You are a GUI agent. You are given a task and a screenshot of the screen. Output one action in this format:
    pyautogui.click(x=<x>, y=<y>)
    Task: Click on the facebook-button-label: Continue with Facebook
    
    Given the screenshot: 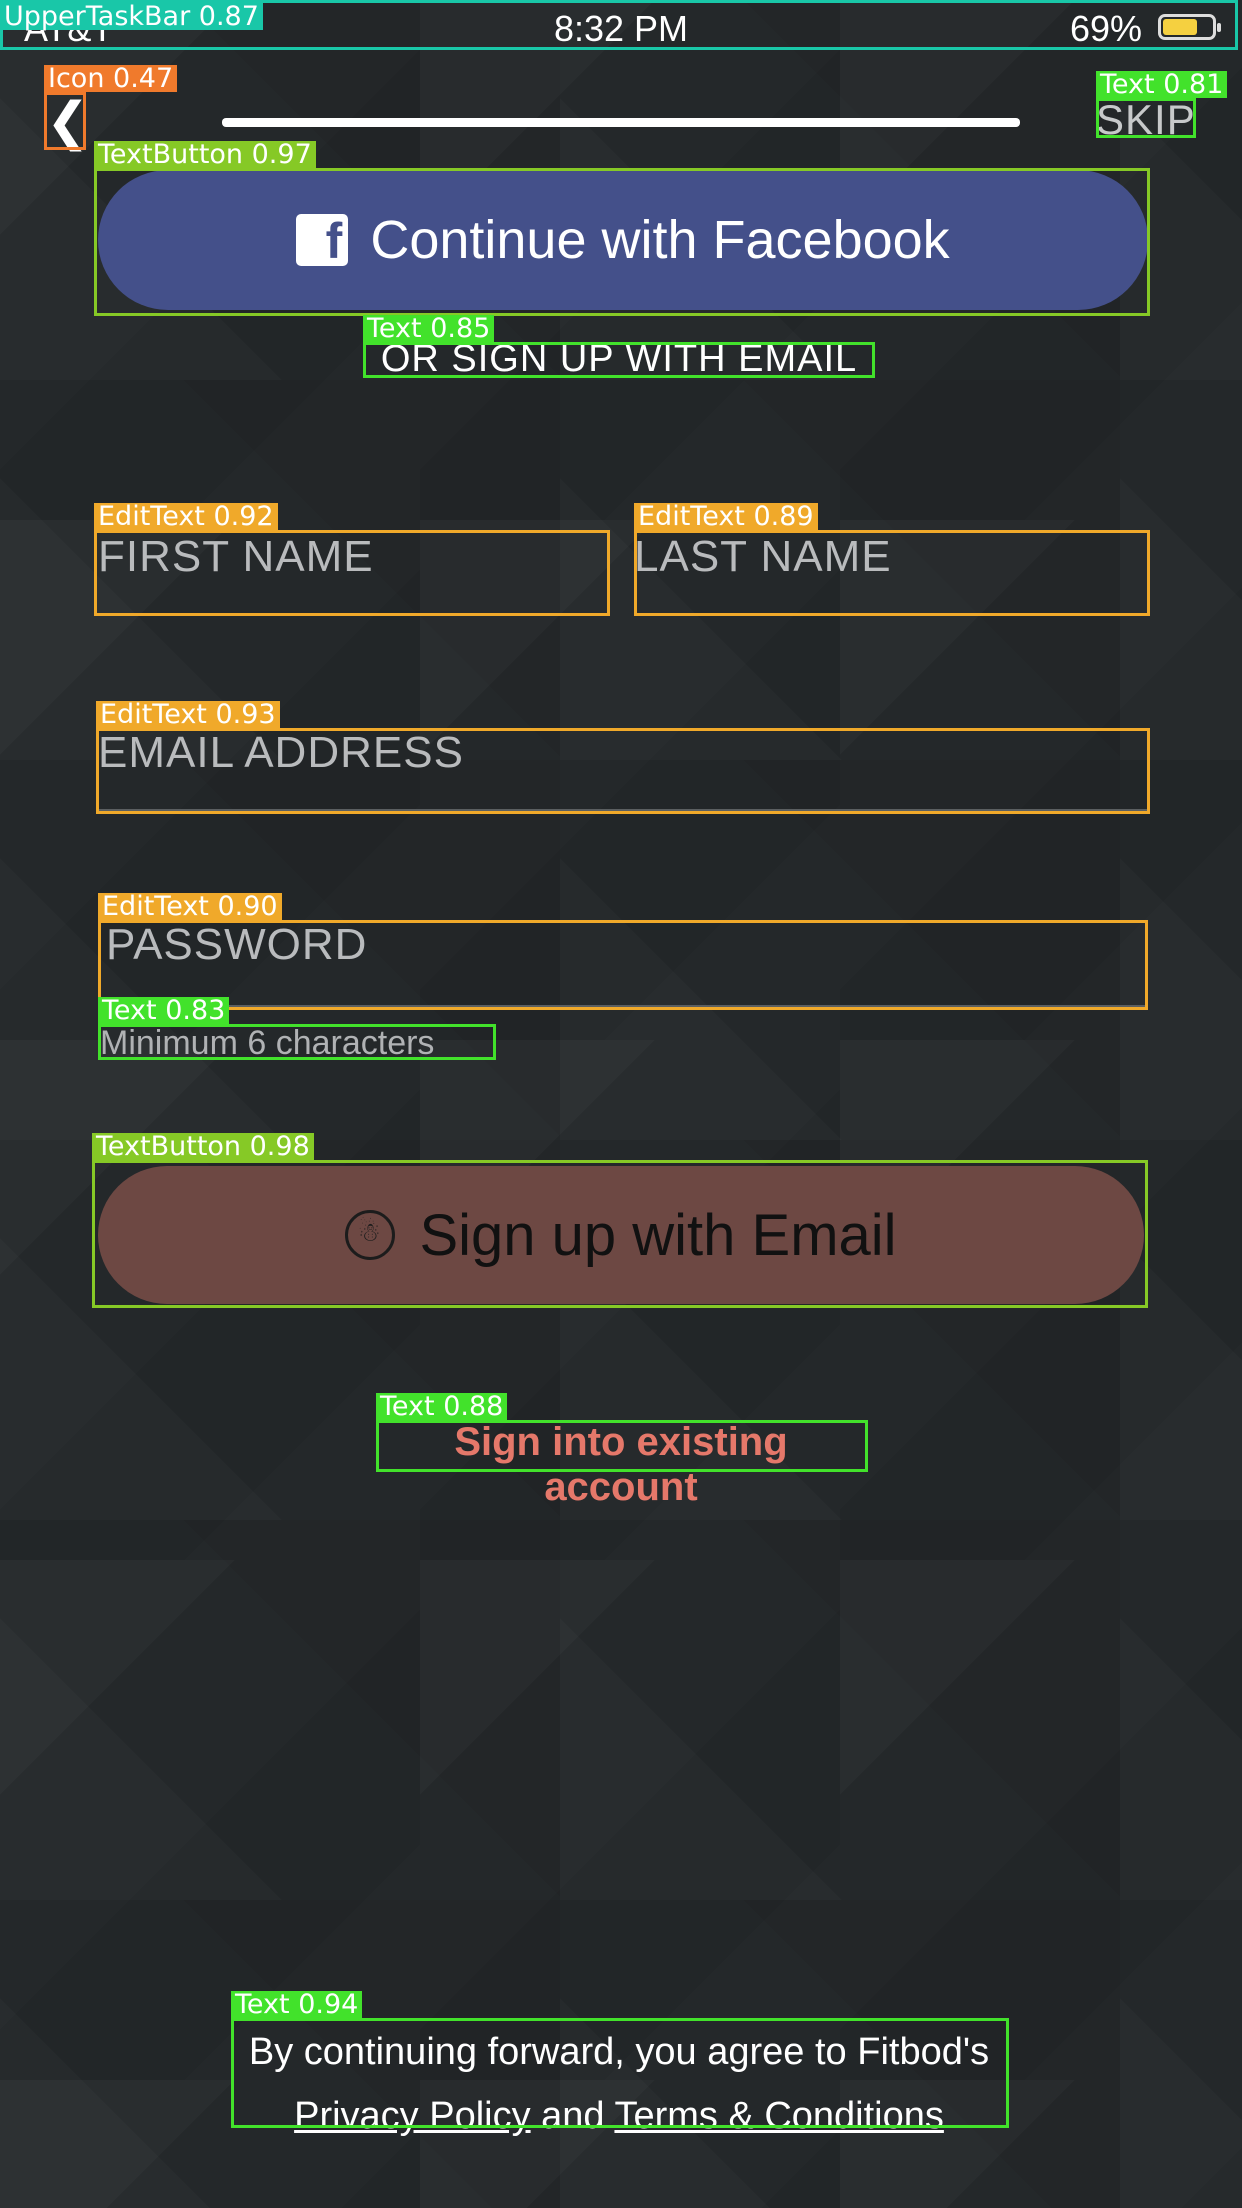 What is the action you would take?
    pyautogui.click(x=660, y=240)
    